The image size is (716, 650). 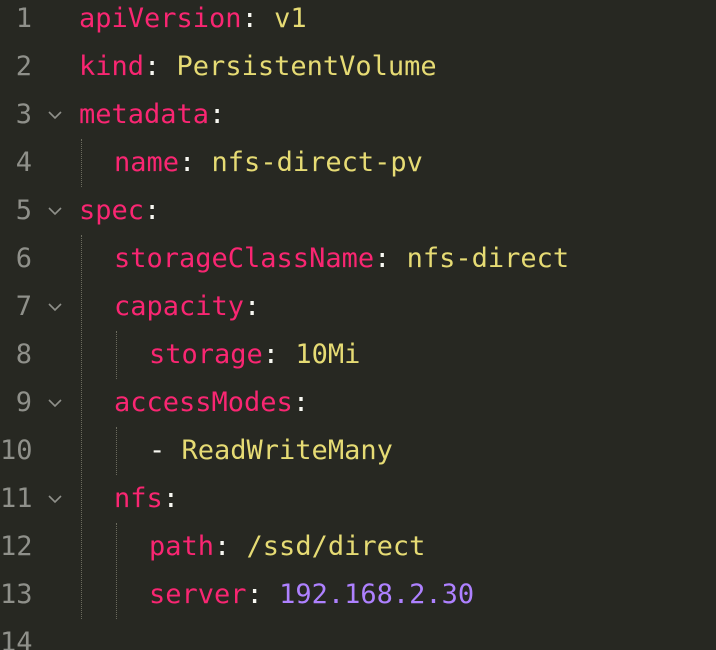 I want to click on line-number: 12, so click(x=16, y=546).